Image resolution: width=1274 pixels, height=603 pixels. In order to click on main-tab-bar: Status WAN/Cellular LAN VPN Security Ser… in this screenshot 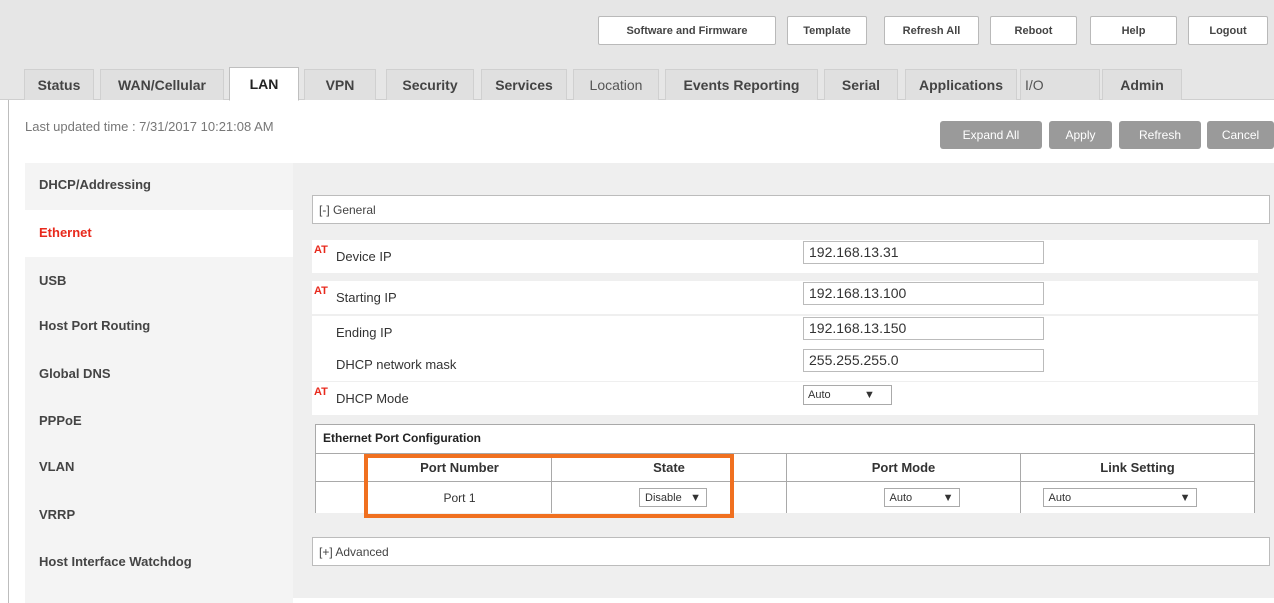, I will do `click(637, 80)`.